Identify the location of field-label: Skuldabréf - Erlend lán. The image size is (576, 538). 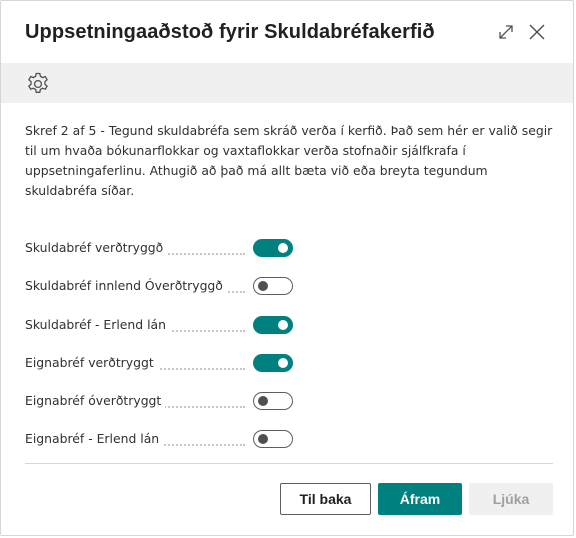
(97, 324).